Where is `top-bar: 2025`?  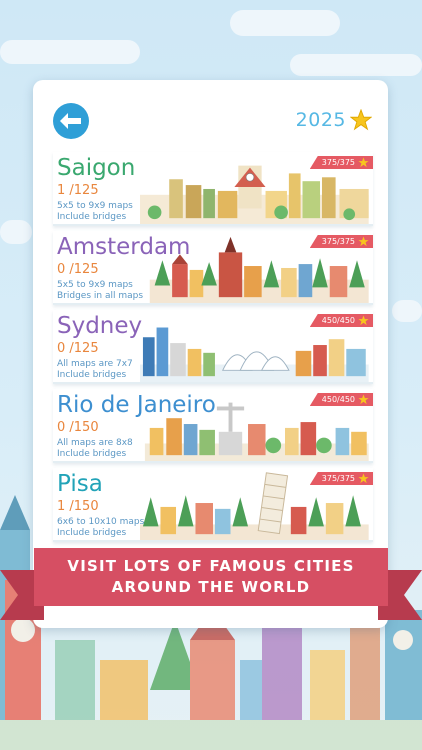
top-bar: 2025 is located at coordinates (210, 116).